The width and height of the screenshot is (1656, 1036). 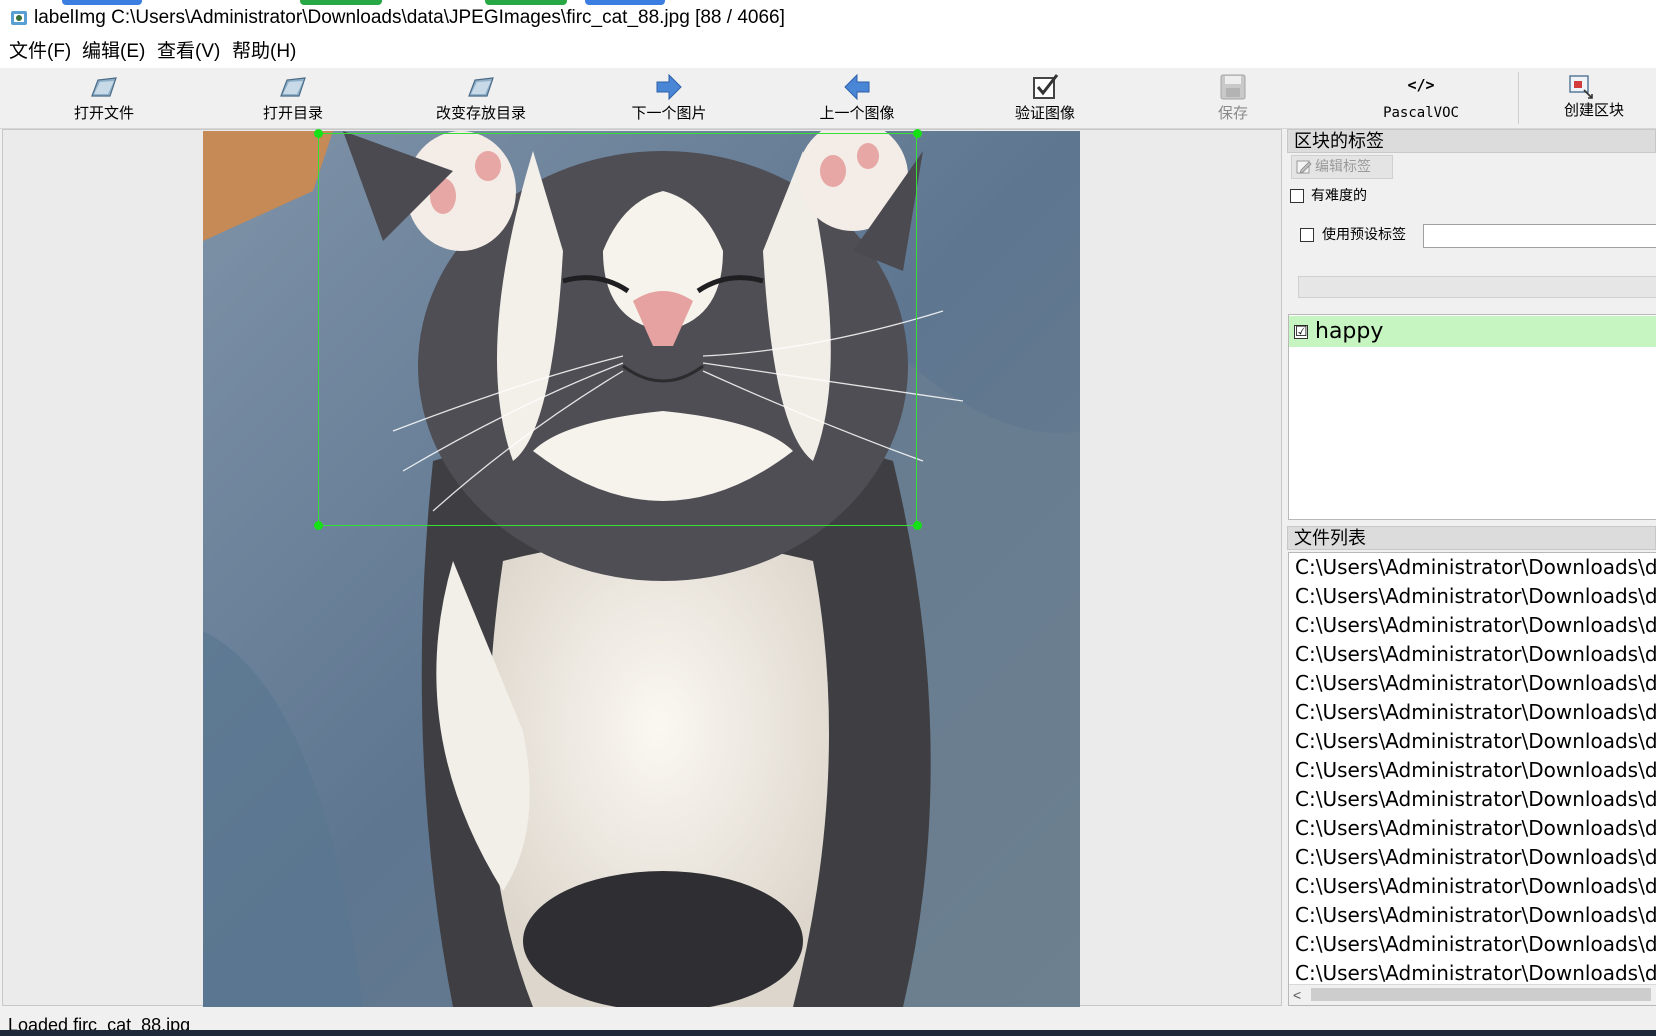 I want to click on status-text: Loaded firc_cat_88.jpg, so click(x=99, y=1022).